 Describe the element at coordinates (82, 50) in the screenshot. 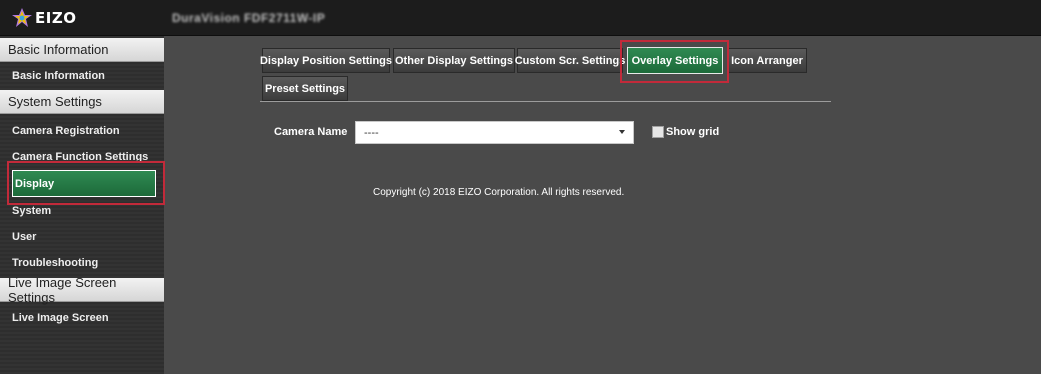

I see `sidebar-section-basic-information: Basic Information` at that location.